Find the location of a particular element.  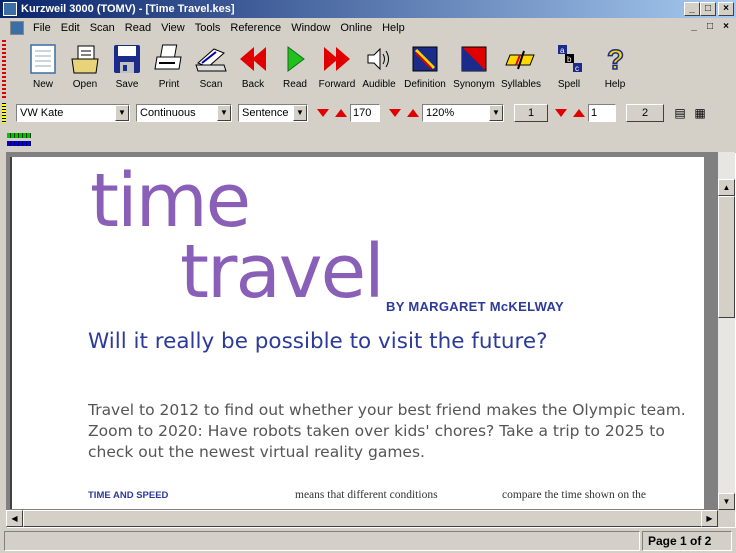

zoom-select: 120% ▼ is located at coordinates (463, 113).